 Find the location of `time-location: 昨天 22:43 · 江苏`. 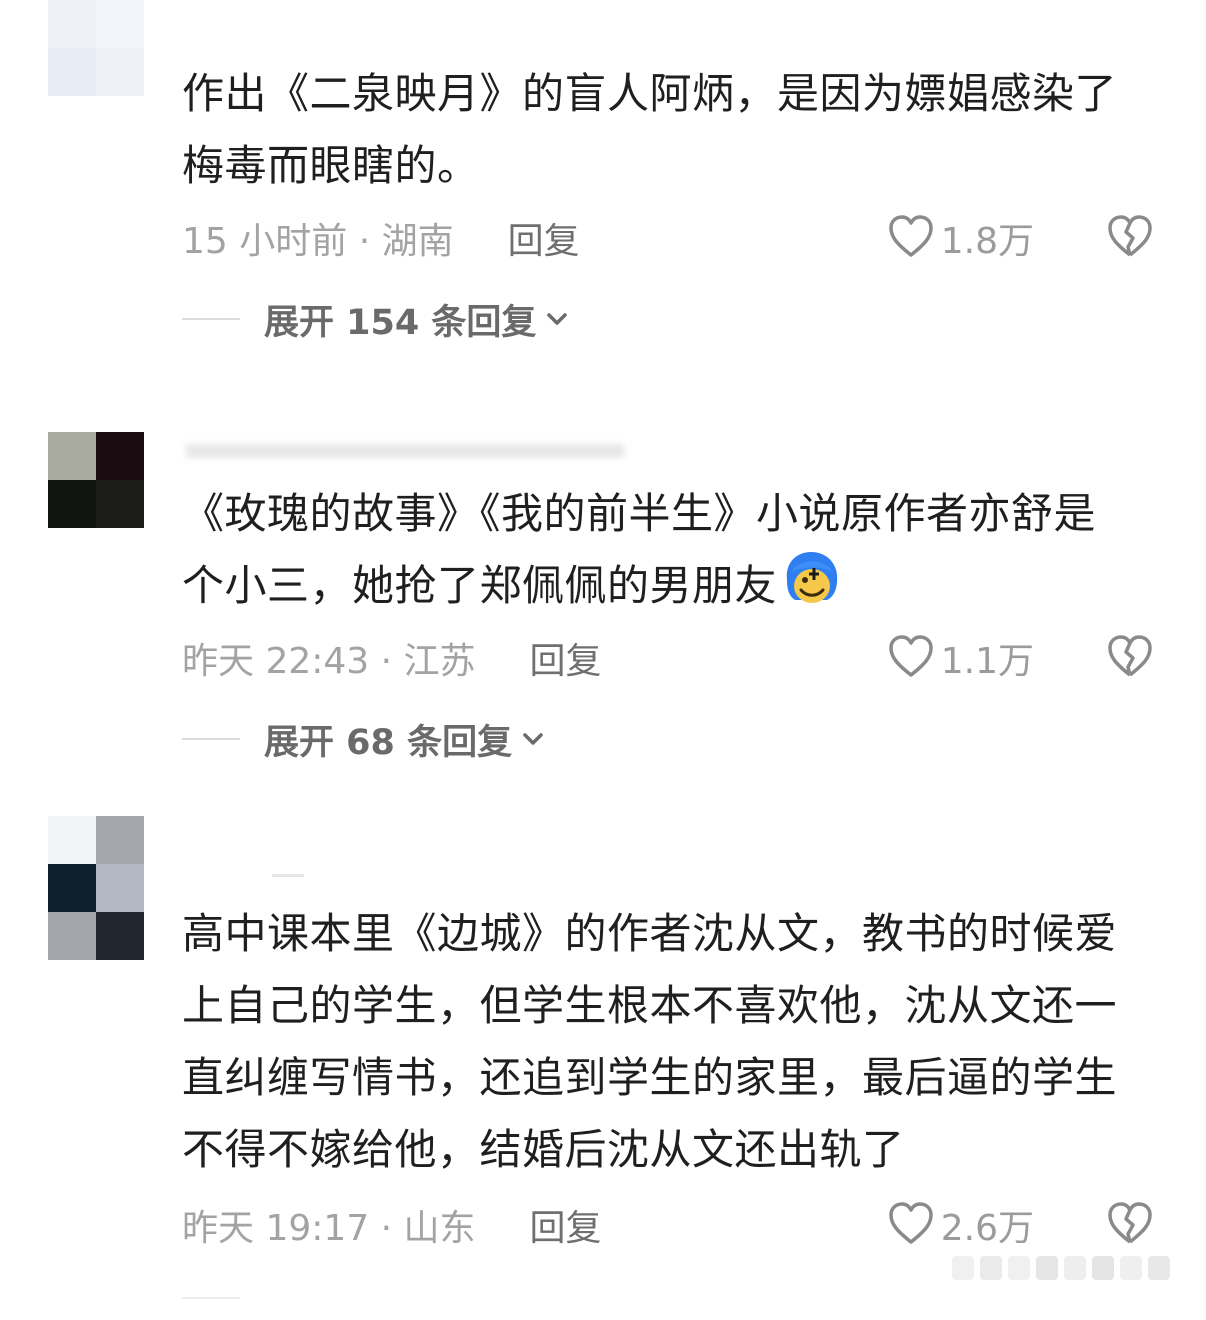

time-location: 昨天 22:43 · 江苏 is located at coordinates (329, 661).